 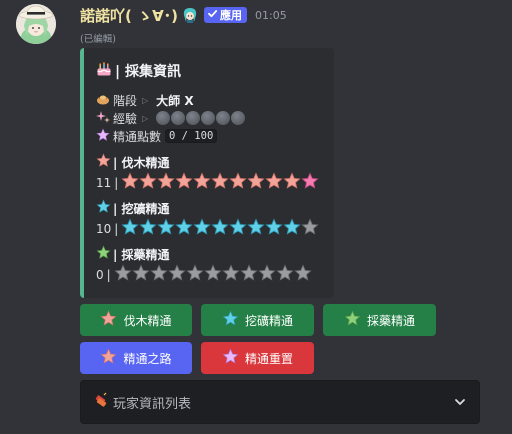 I want to click on mining-mastery-button: 挖礦精通, so click(x=257, y=320).